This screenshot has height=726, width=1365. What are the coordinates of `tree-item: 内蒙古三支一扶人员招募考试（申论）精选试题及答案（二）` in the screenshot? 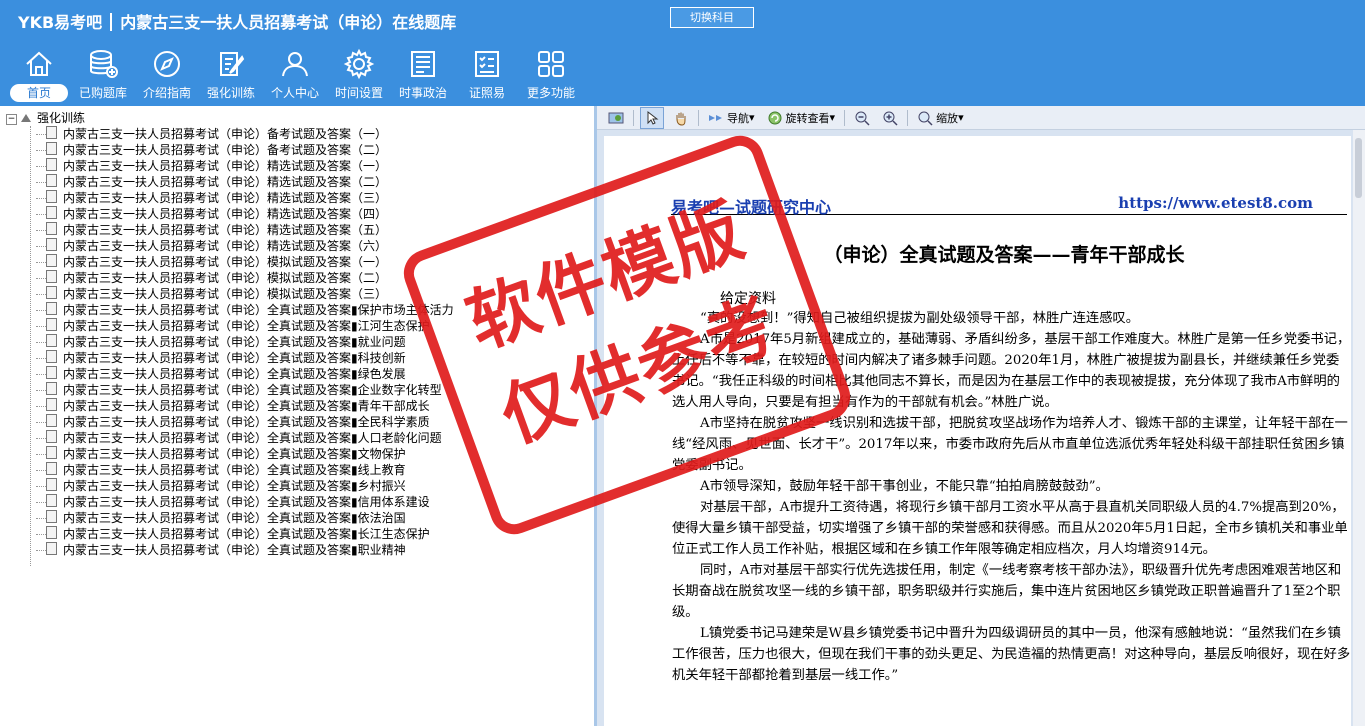 It's located at (300, 182).